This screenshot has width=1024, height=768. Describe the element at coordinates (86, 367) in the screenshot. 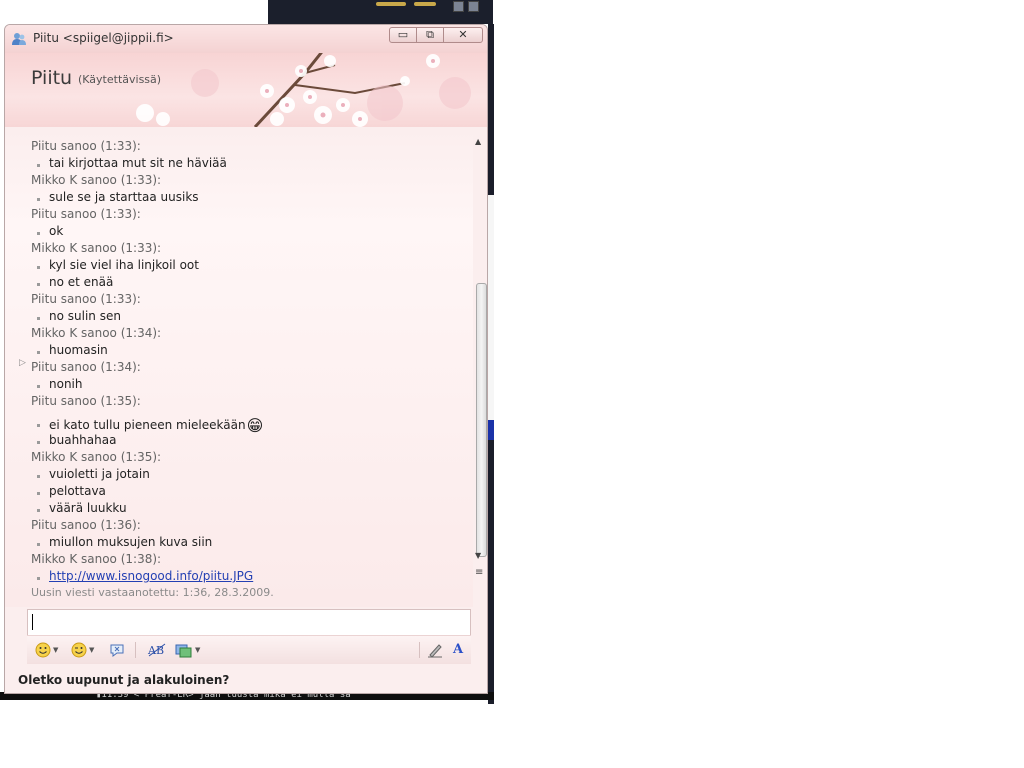

I see `message-sender-line: Piitu sanoo (1:34):` at that location.